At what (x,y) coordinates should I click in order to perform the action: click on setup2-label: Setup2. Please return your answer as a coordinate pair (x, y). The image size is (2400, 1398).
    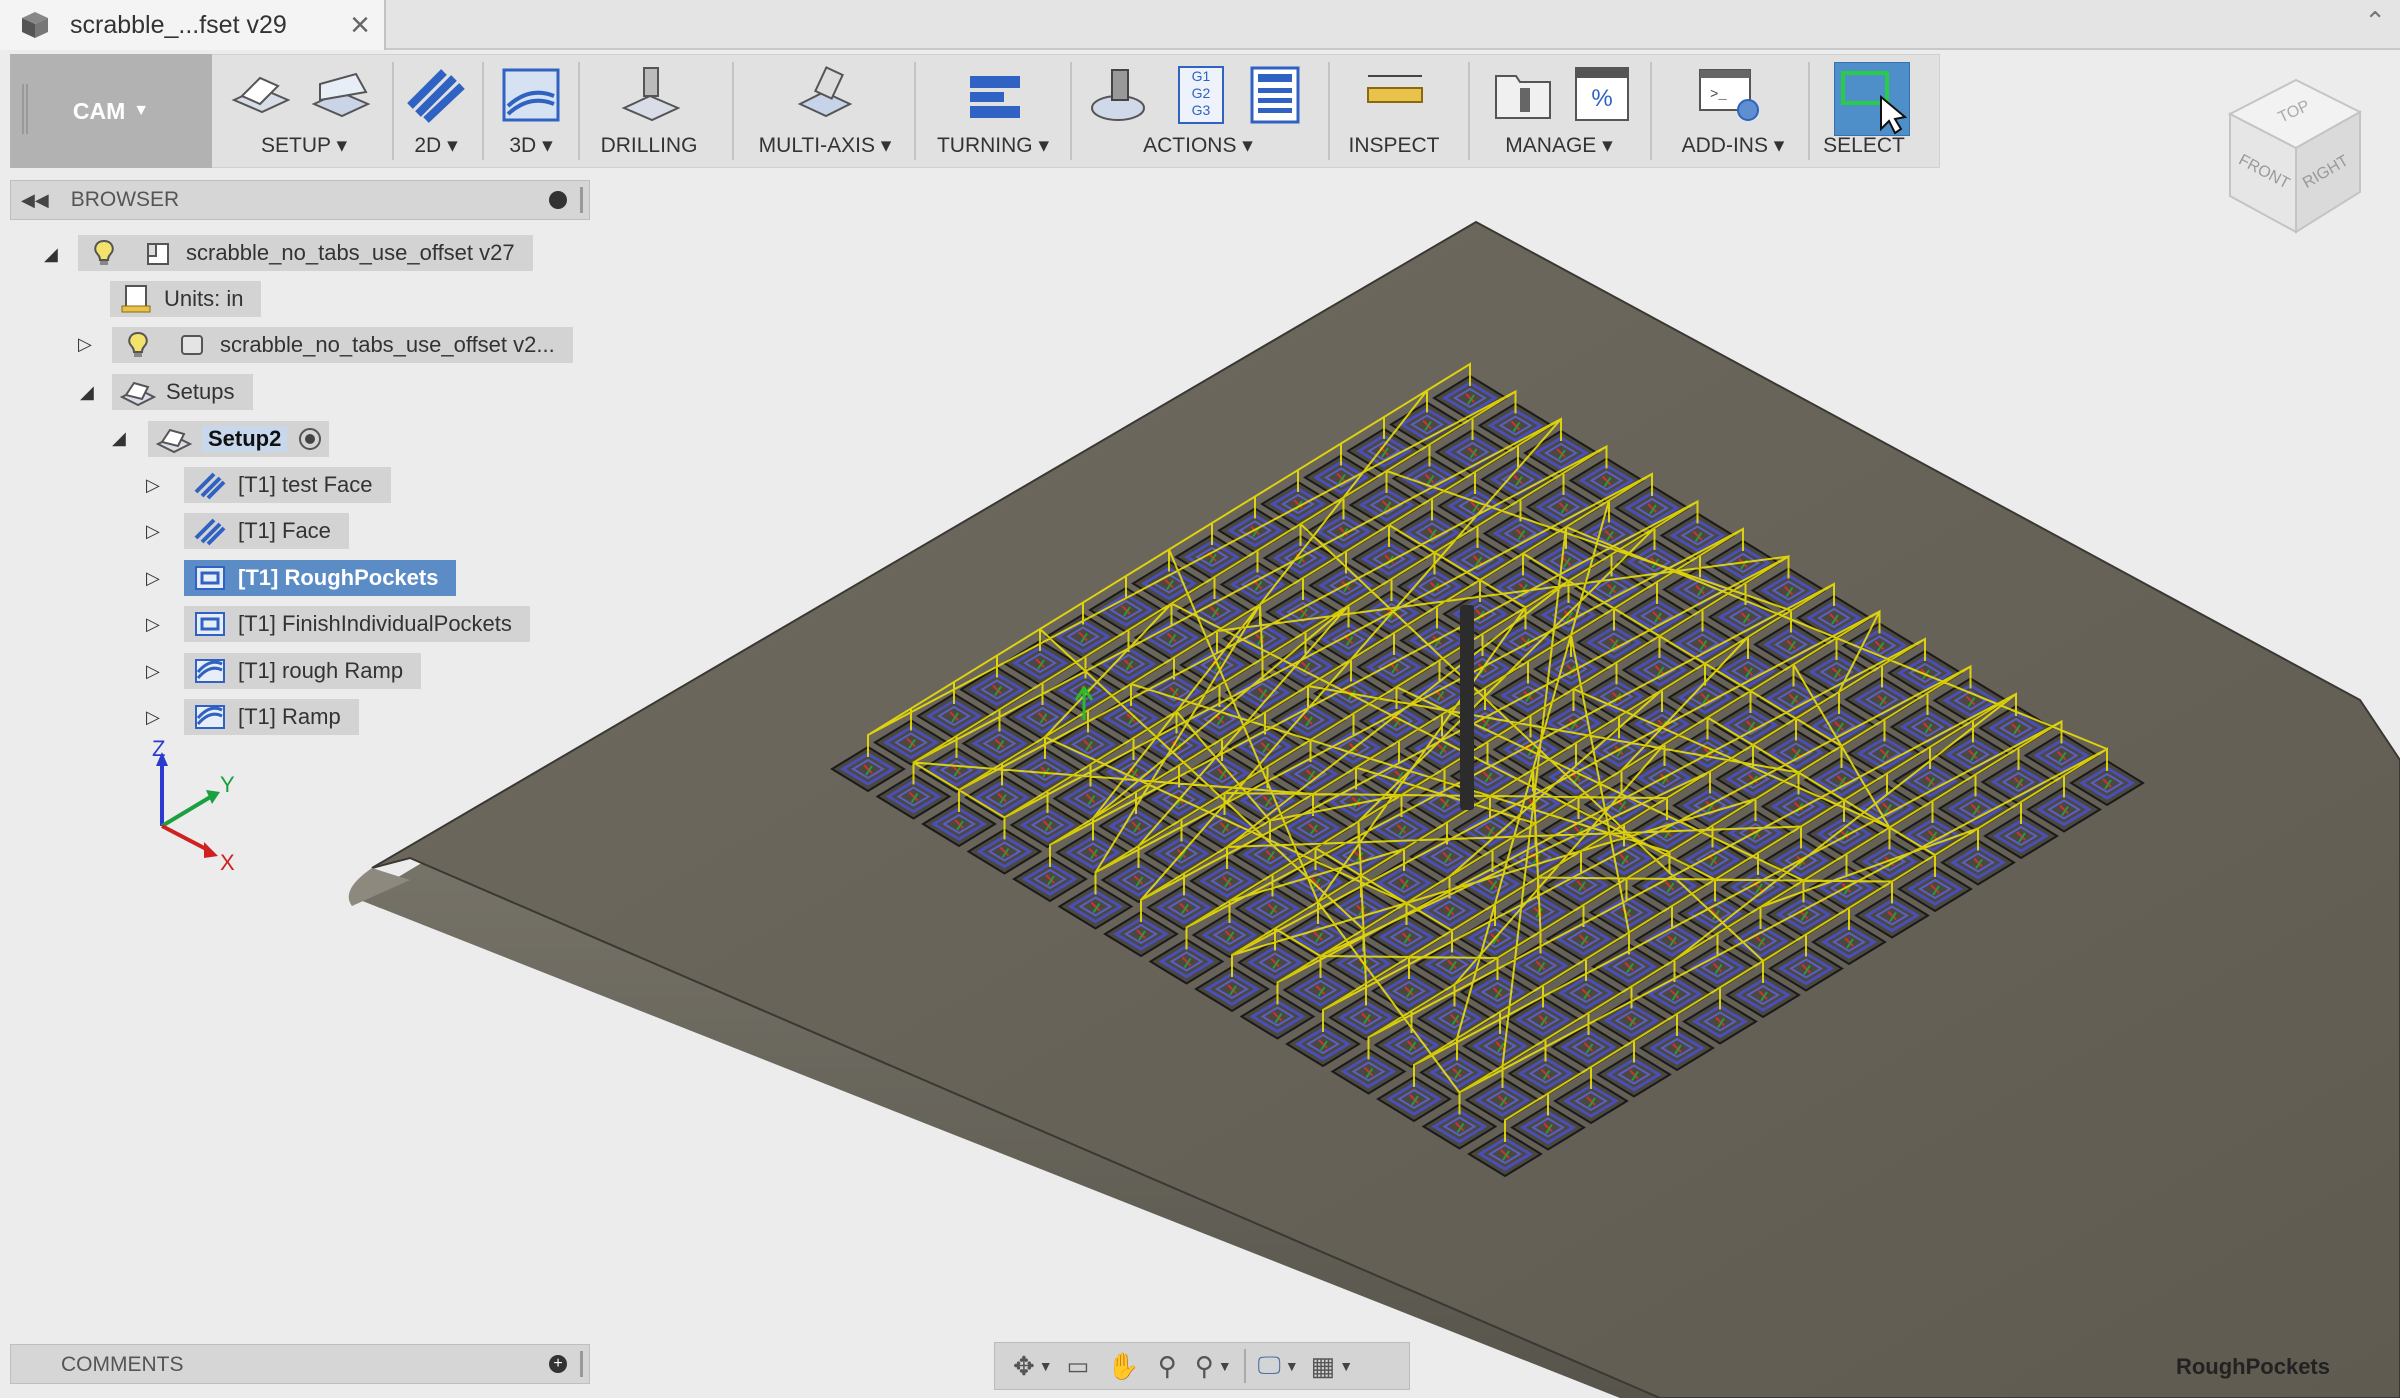
    Looking at the image, I should click on (245, 439).